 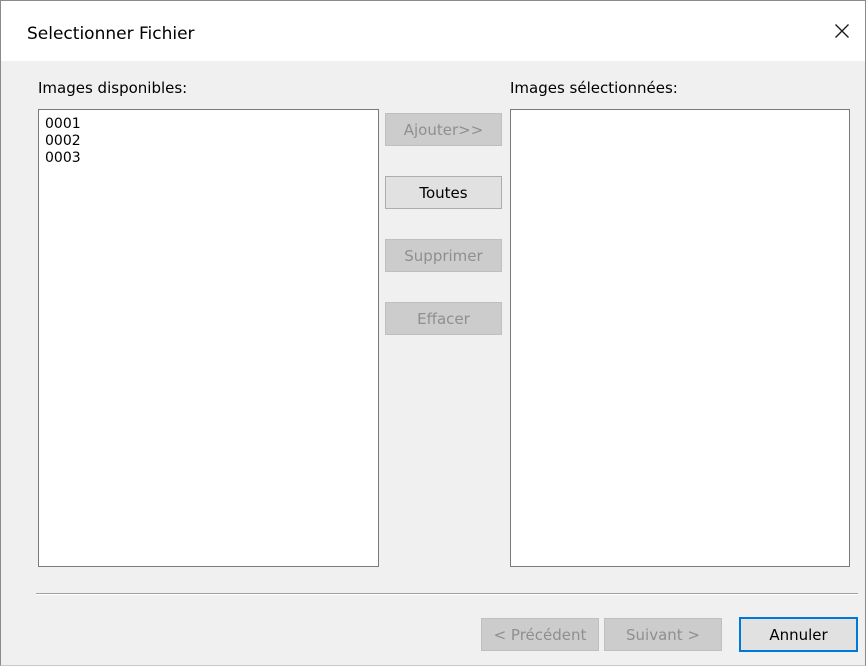 I want to click on available-images-label: Images disponibles:, so click(x=113, y=88).